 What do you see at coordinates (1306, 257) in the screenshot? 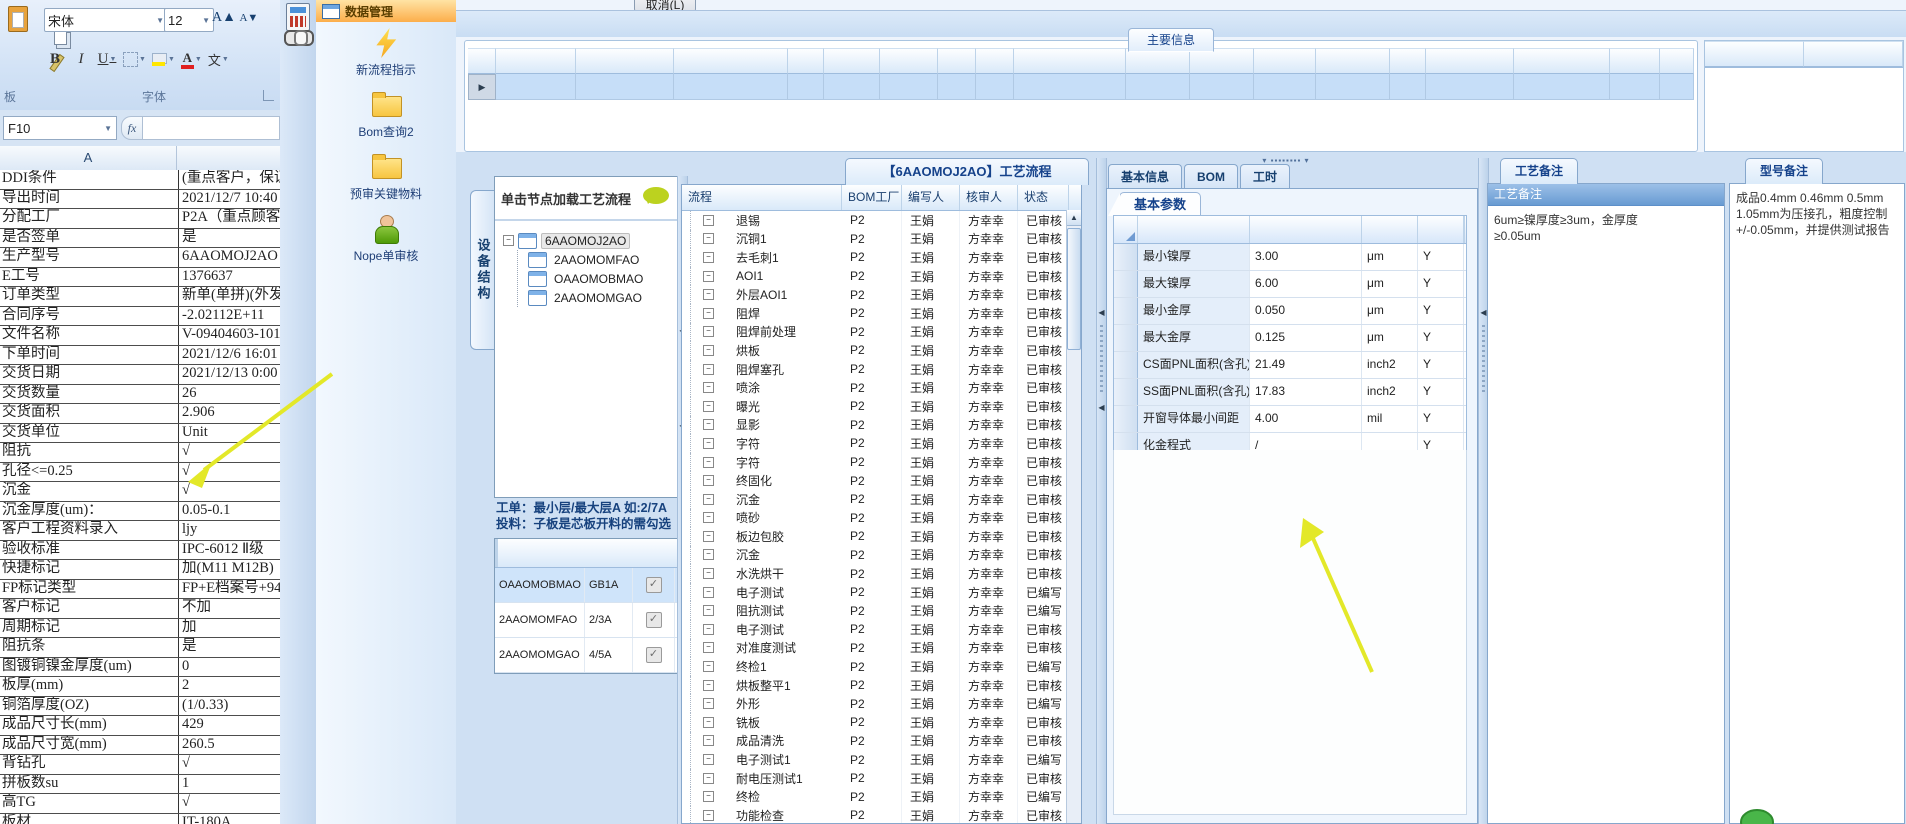
I see `param-value-cell: 3.00` at bounding box center [1306, 257].